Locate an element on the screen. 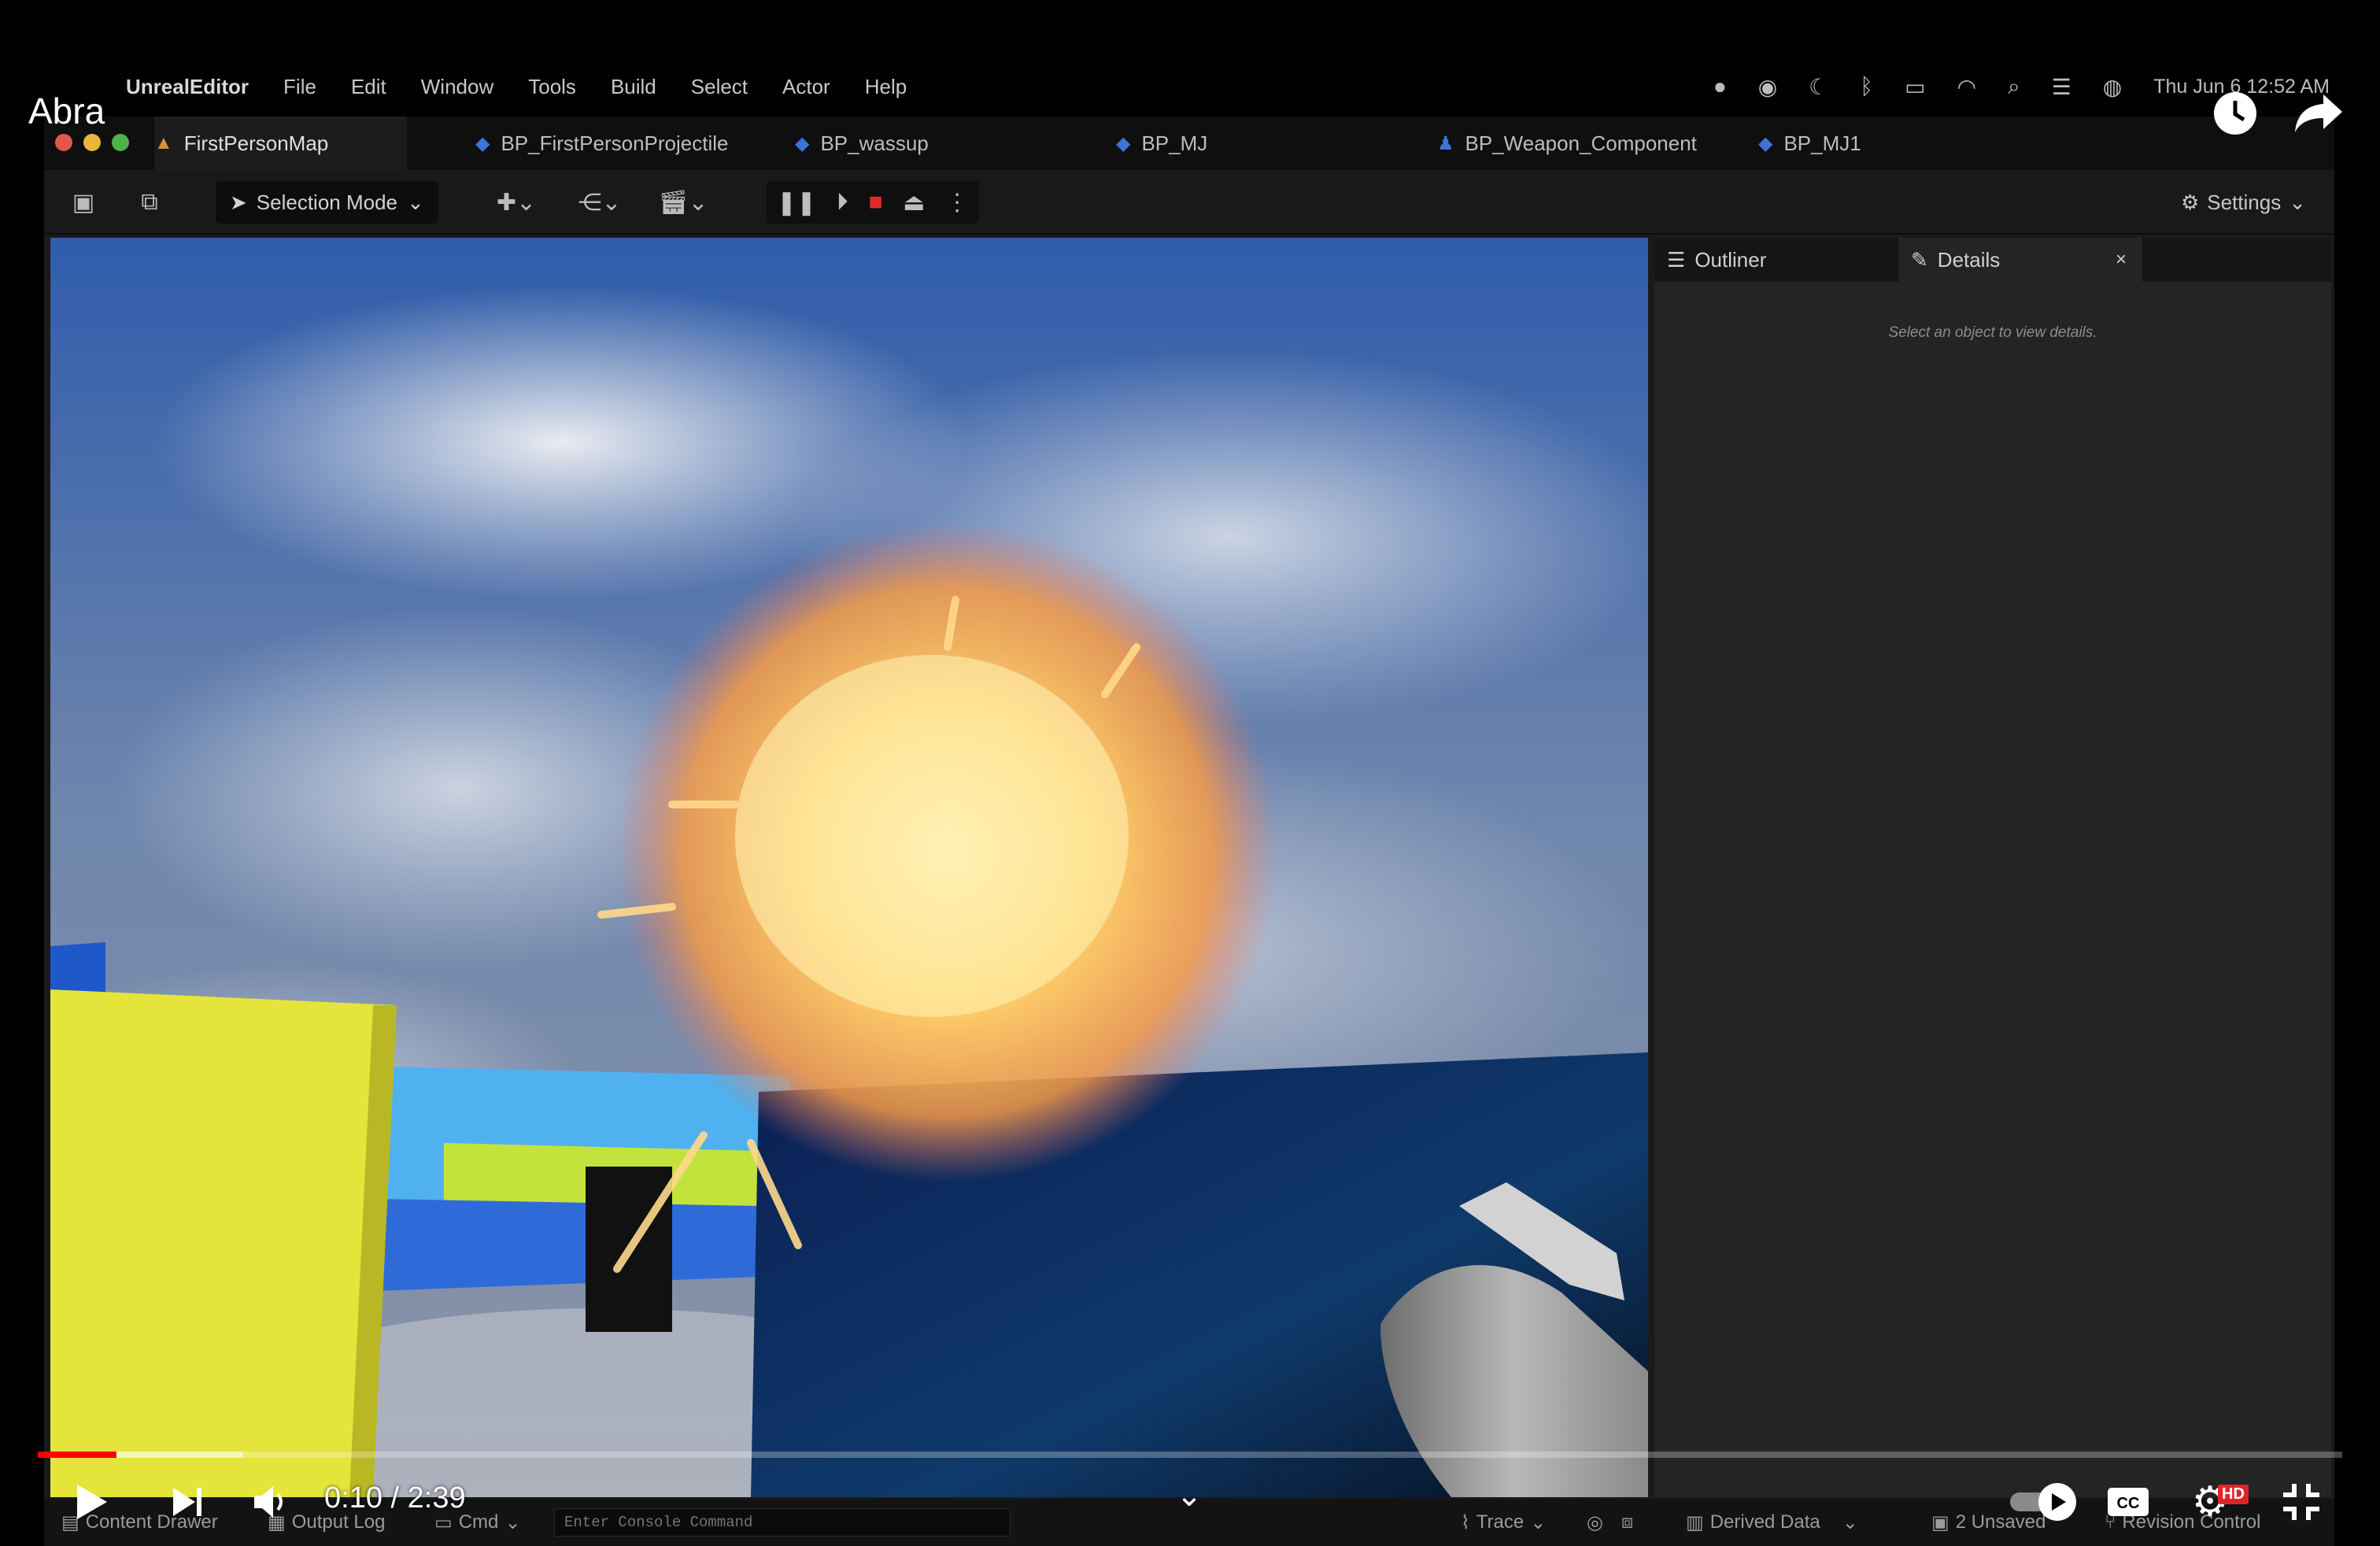 The image size is (2380, 1546). tab-label: FirstPersonMap is located at coordinates (256, 143).